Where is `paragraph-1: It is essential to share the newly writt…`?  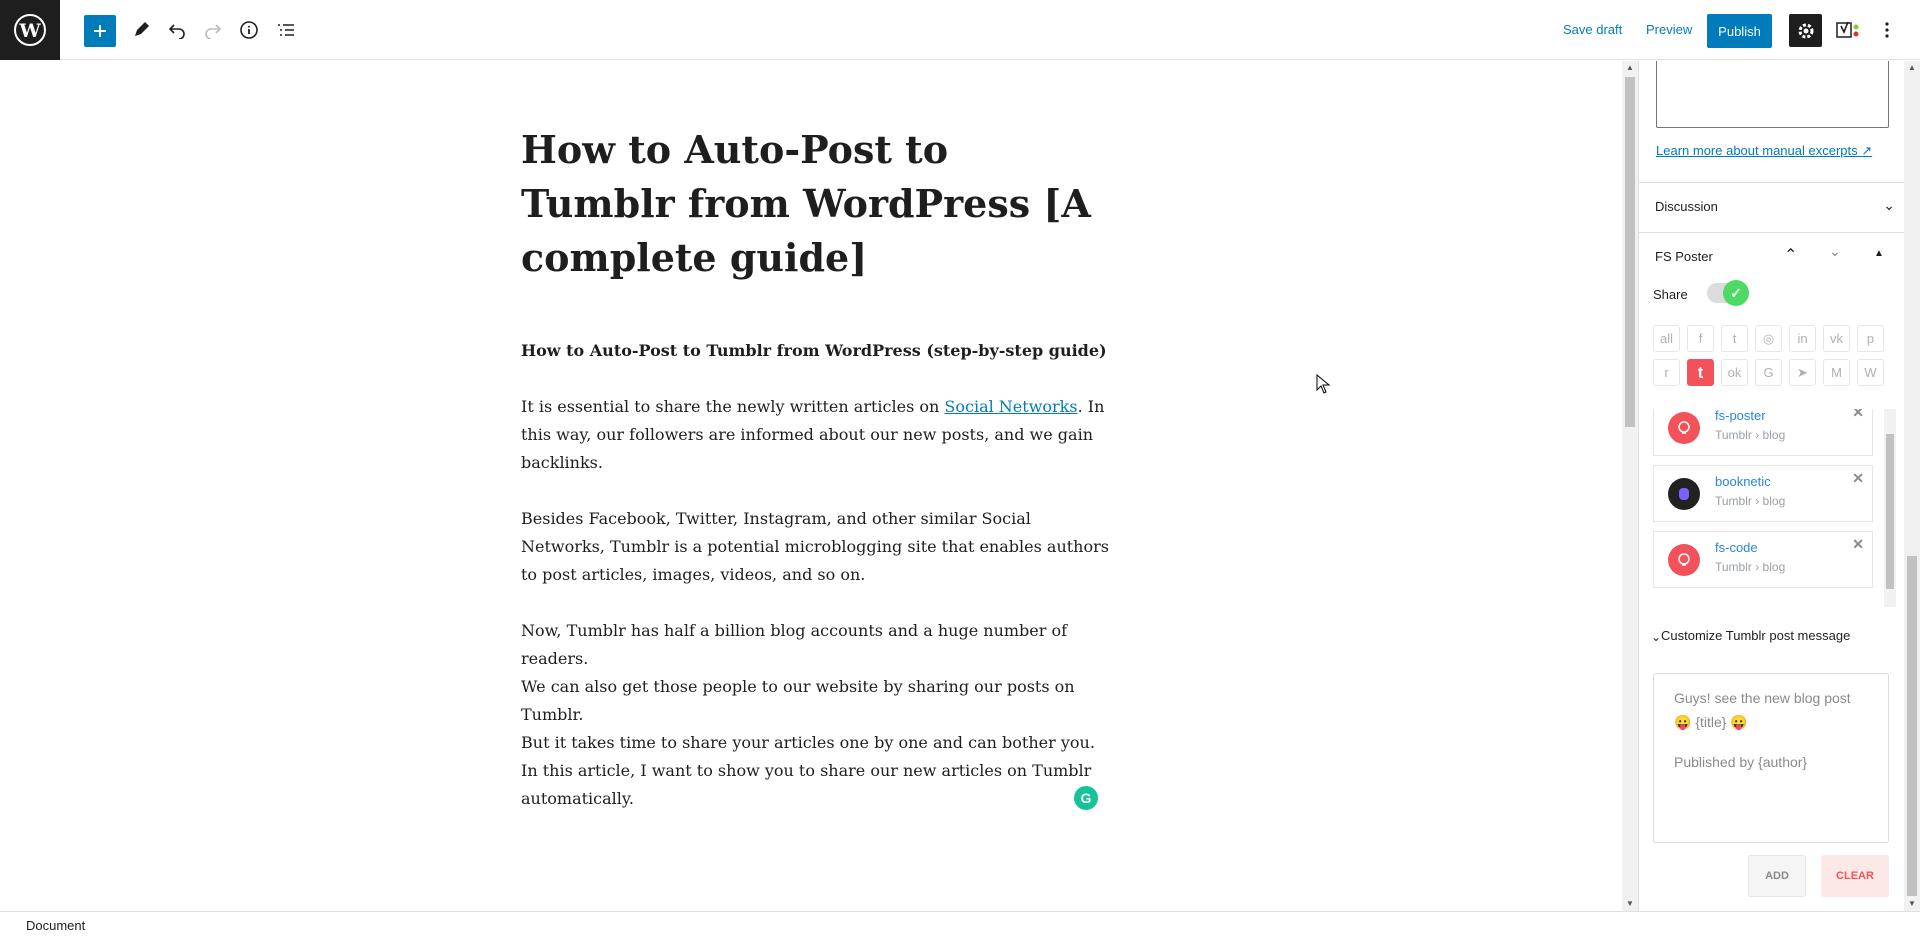 paragraph-1: It is essential to share the newly writt… is located at coordinates (816, 435).